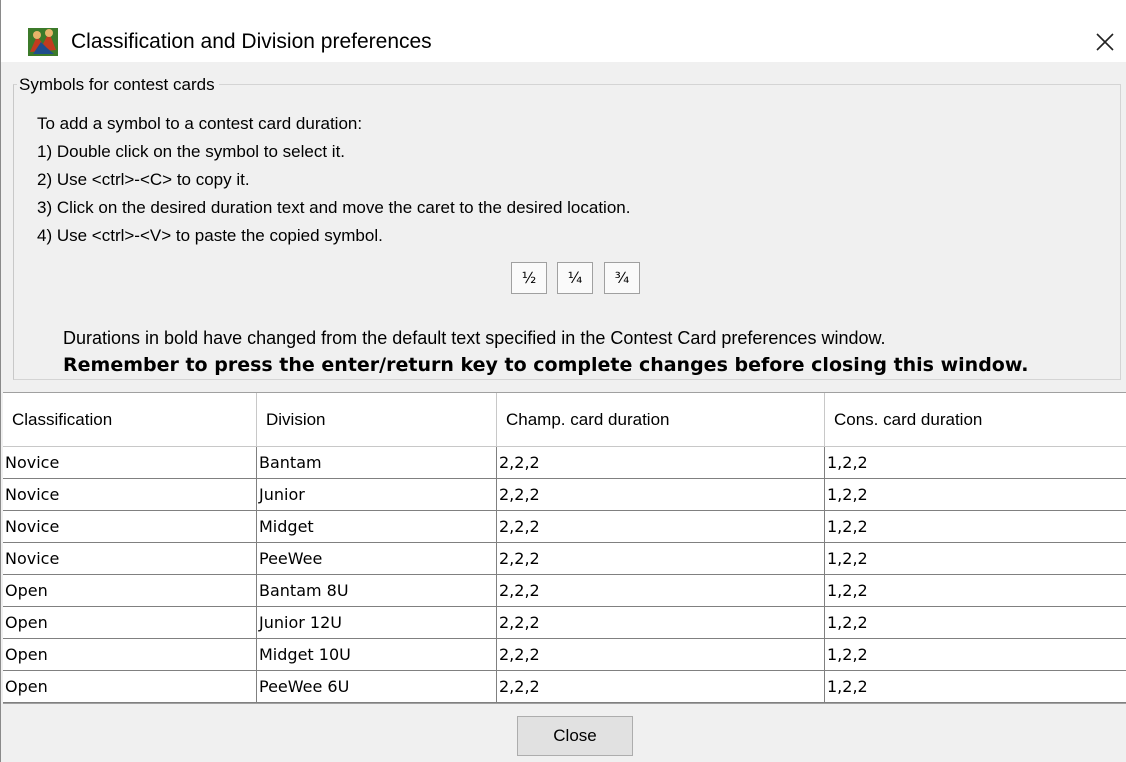 This screenshot has width=1126, height=762. I want to click on wrestling-app-icon, so click(43, 42).